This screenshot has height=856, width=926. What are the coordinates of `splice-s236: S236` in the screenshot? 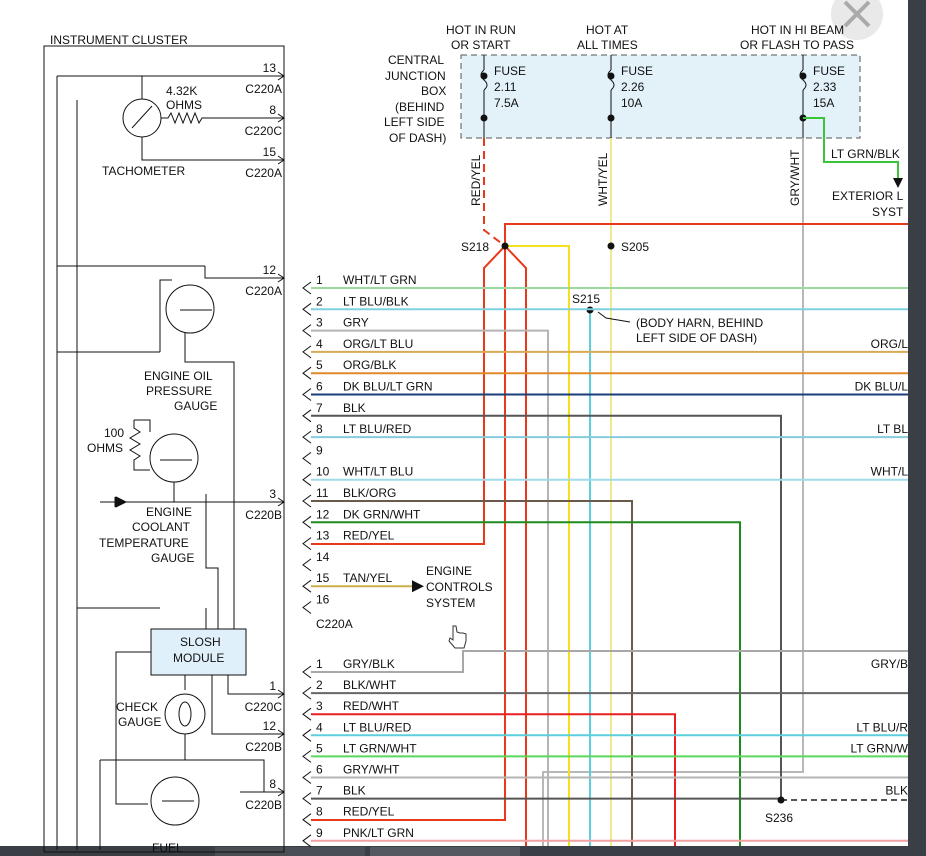 It's located at (779, 818).